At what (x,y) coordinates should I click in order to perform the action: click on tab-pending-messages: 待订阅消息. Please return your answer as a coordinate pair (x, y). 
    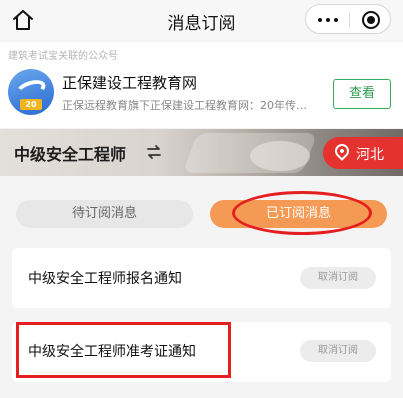
    Looking at the image, I should click on (104, 214).